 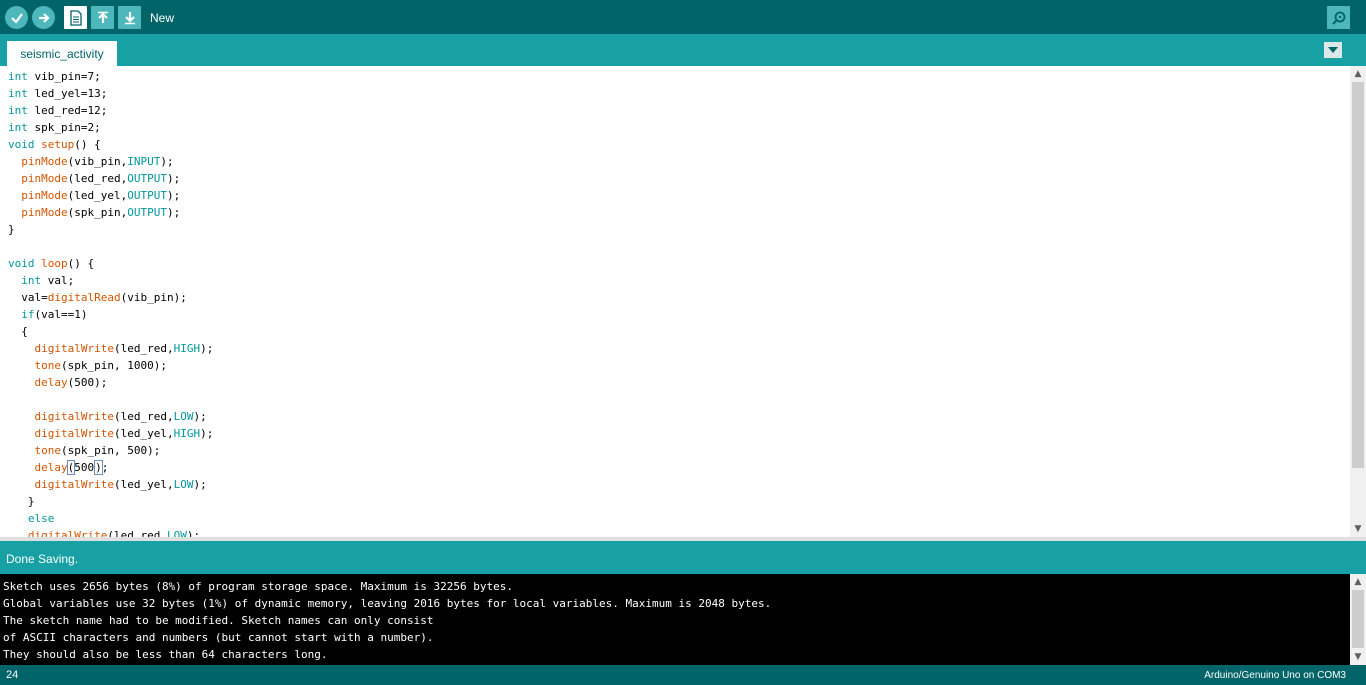 What do you see at coordinates (110, 314) in the screenshot?
I see `code-line: if(val==1)` at bounding box center [110, 314].